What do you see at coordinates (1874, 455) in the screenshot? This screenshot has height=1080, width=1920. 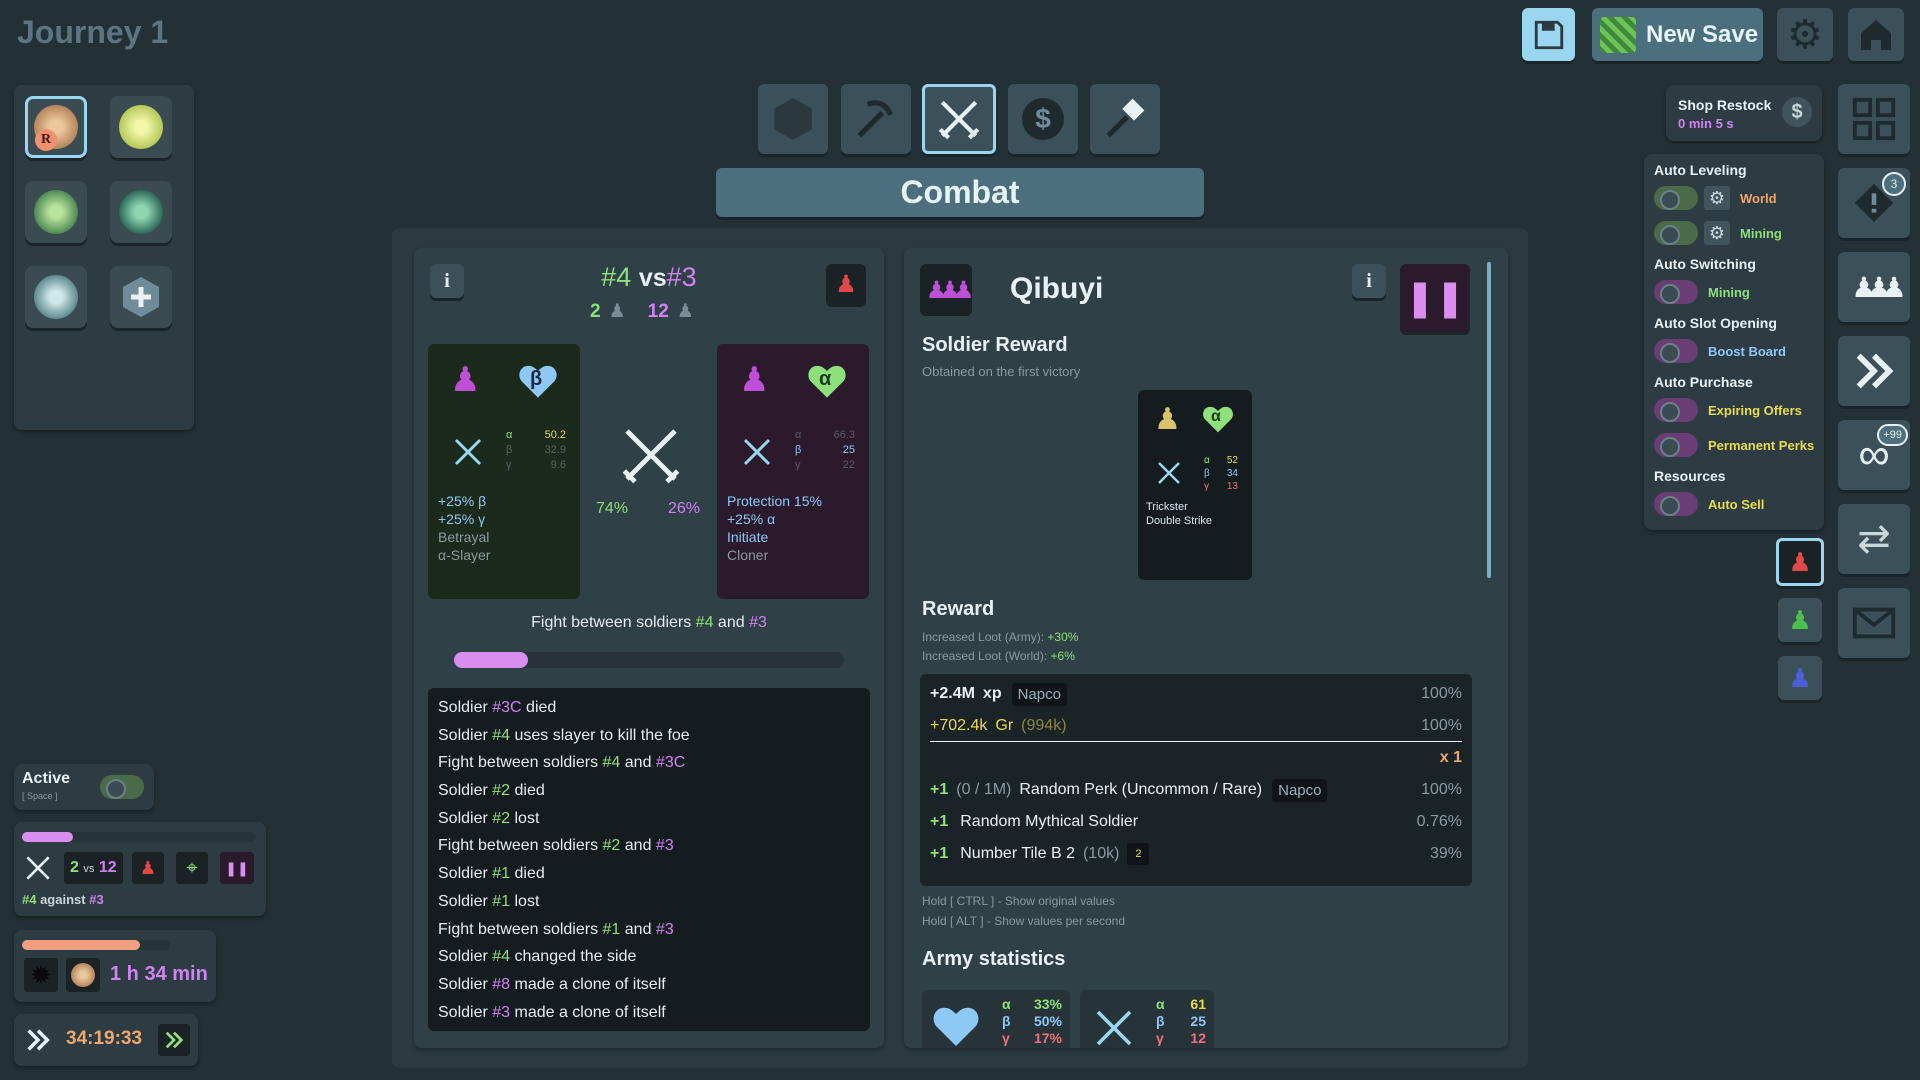 I see `infinity-button: ∞ +99` at bounding box center [1874, 455].